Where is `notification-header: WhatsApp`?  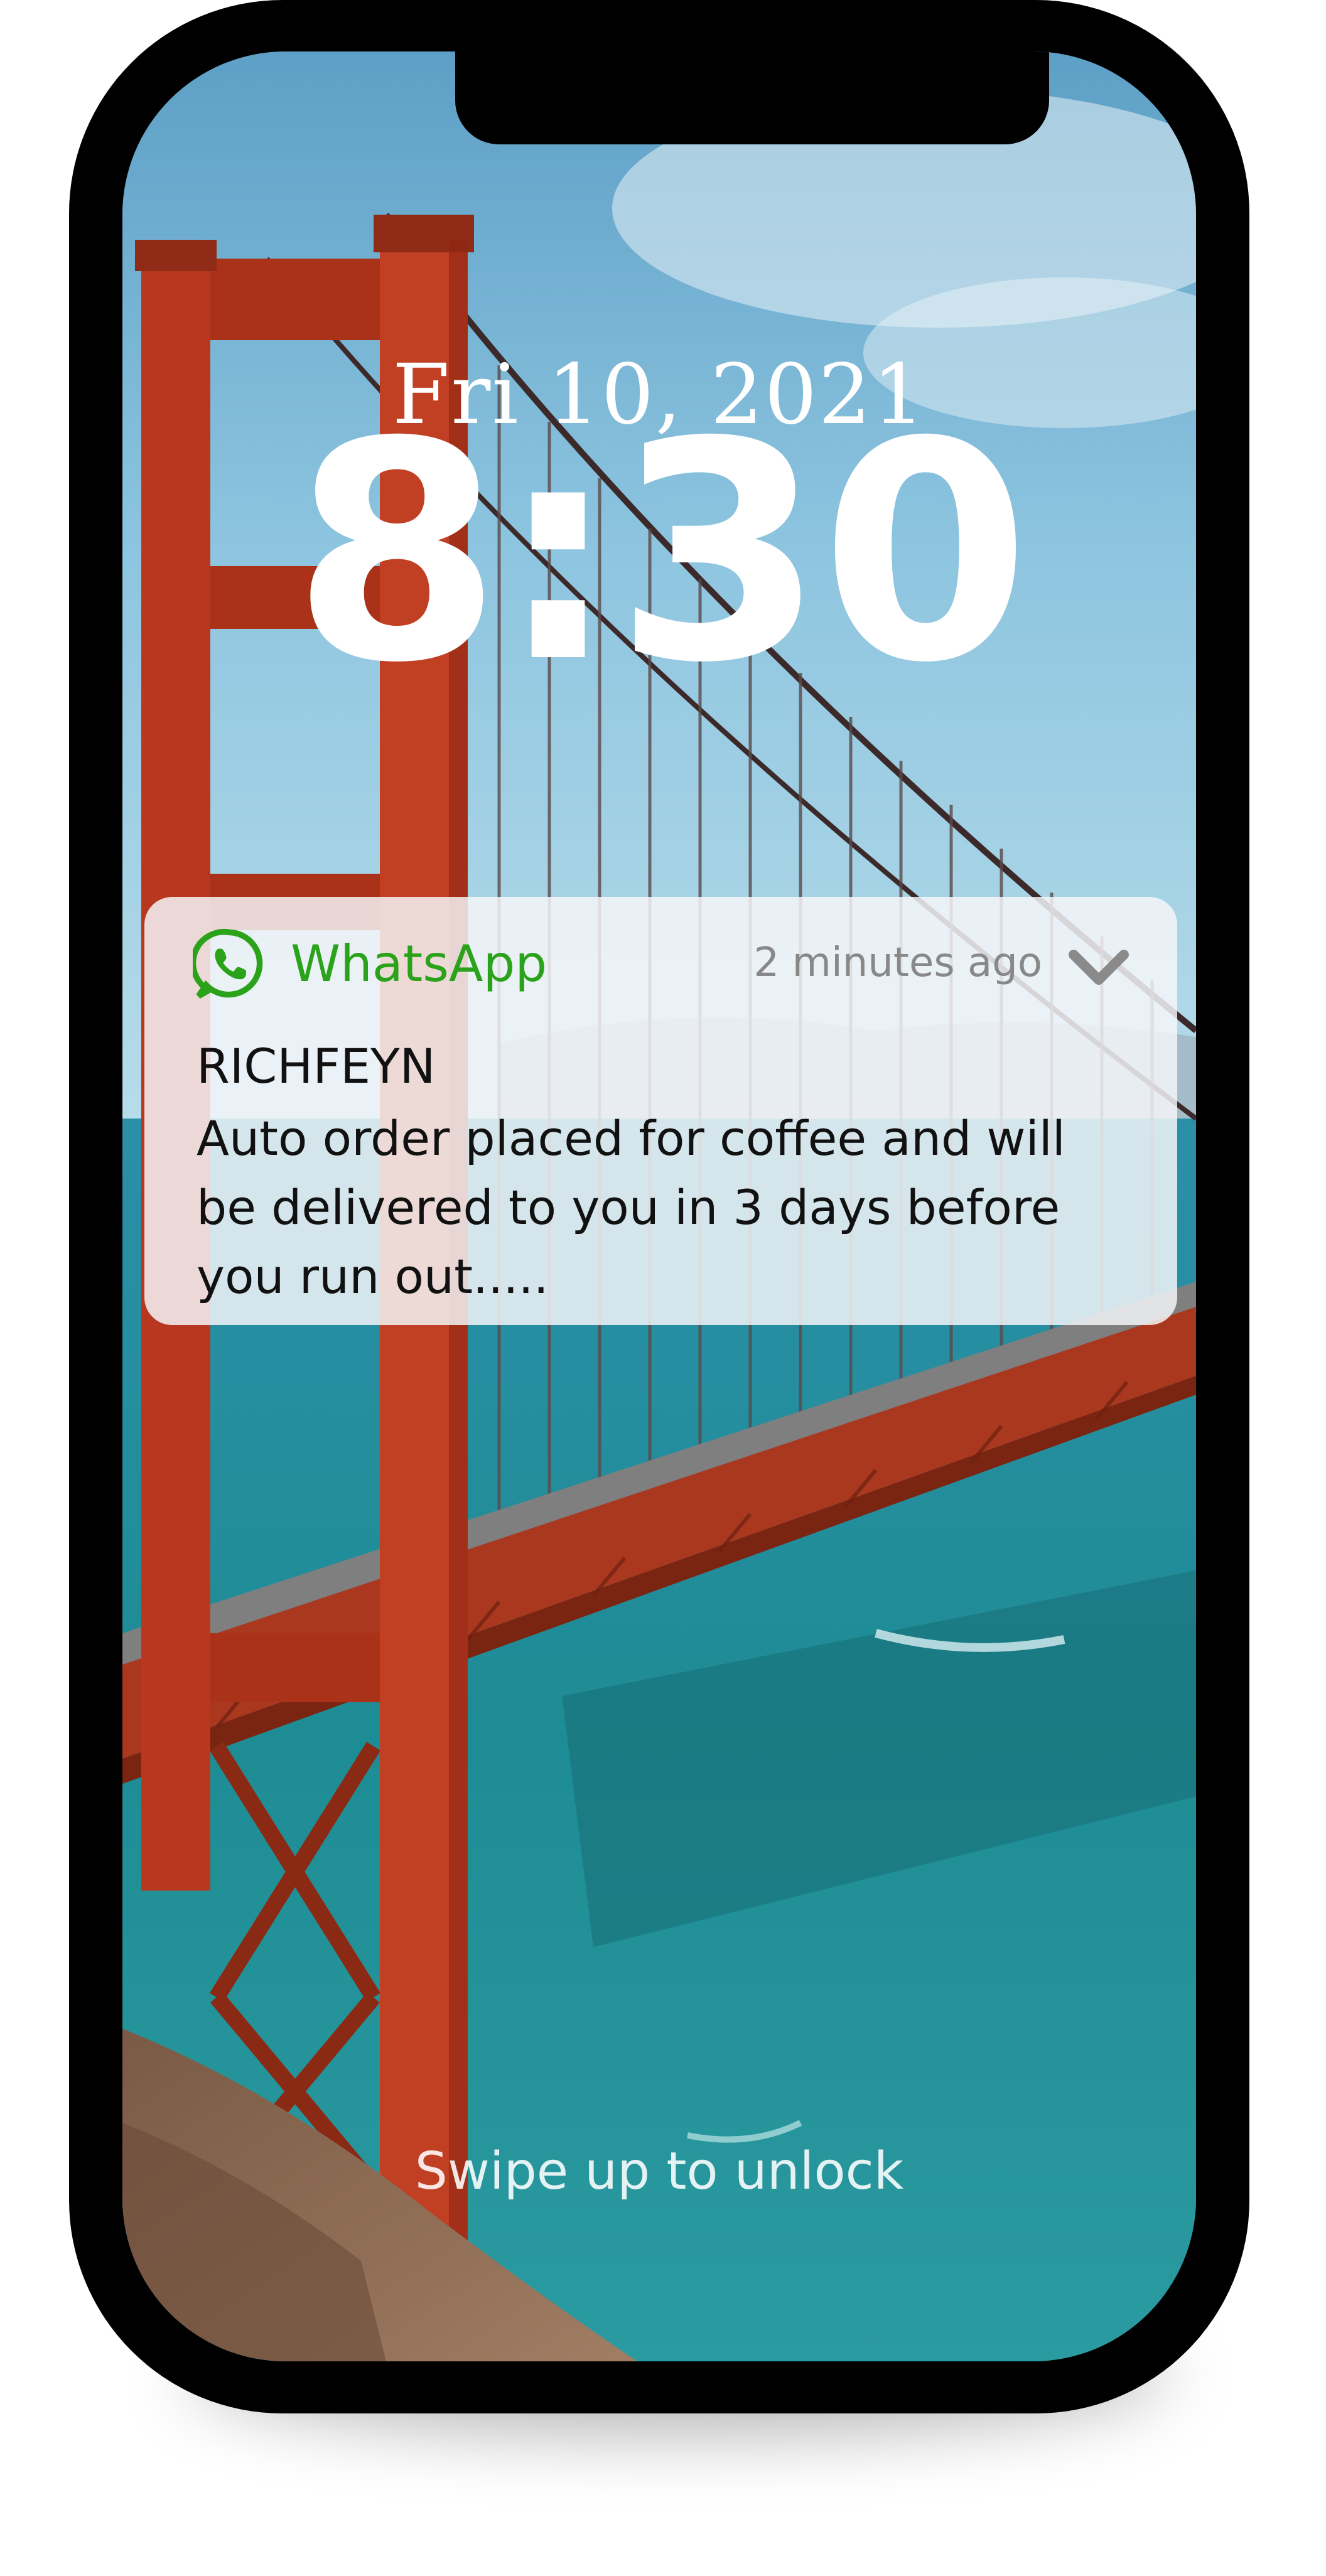 notification-header: WhatsApp is located at coordinates (370, 963).